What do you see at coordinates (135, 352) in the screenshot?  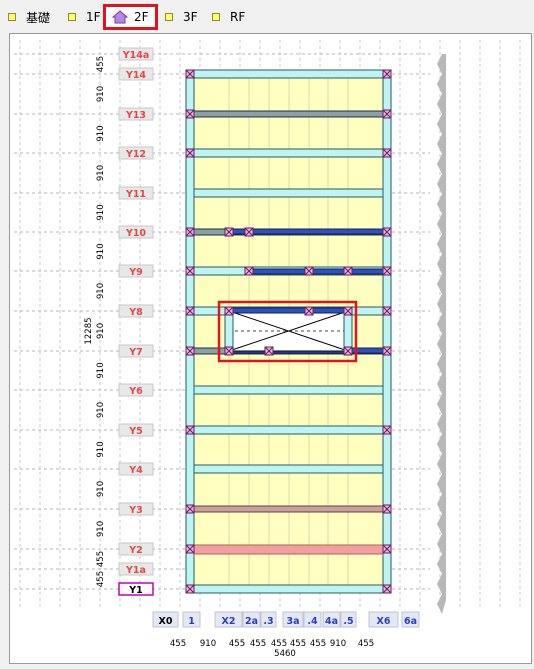 I see `y-grid-label: Y7` at bounding box center [135, 352].